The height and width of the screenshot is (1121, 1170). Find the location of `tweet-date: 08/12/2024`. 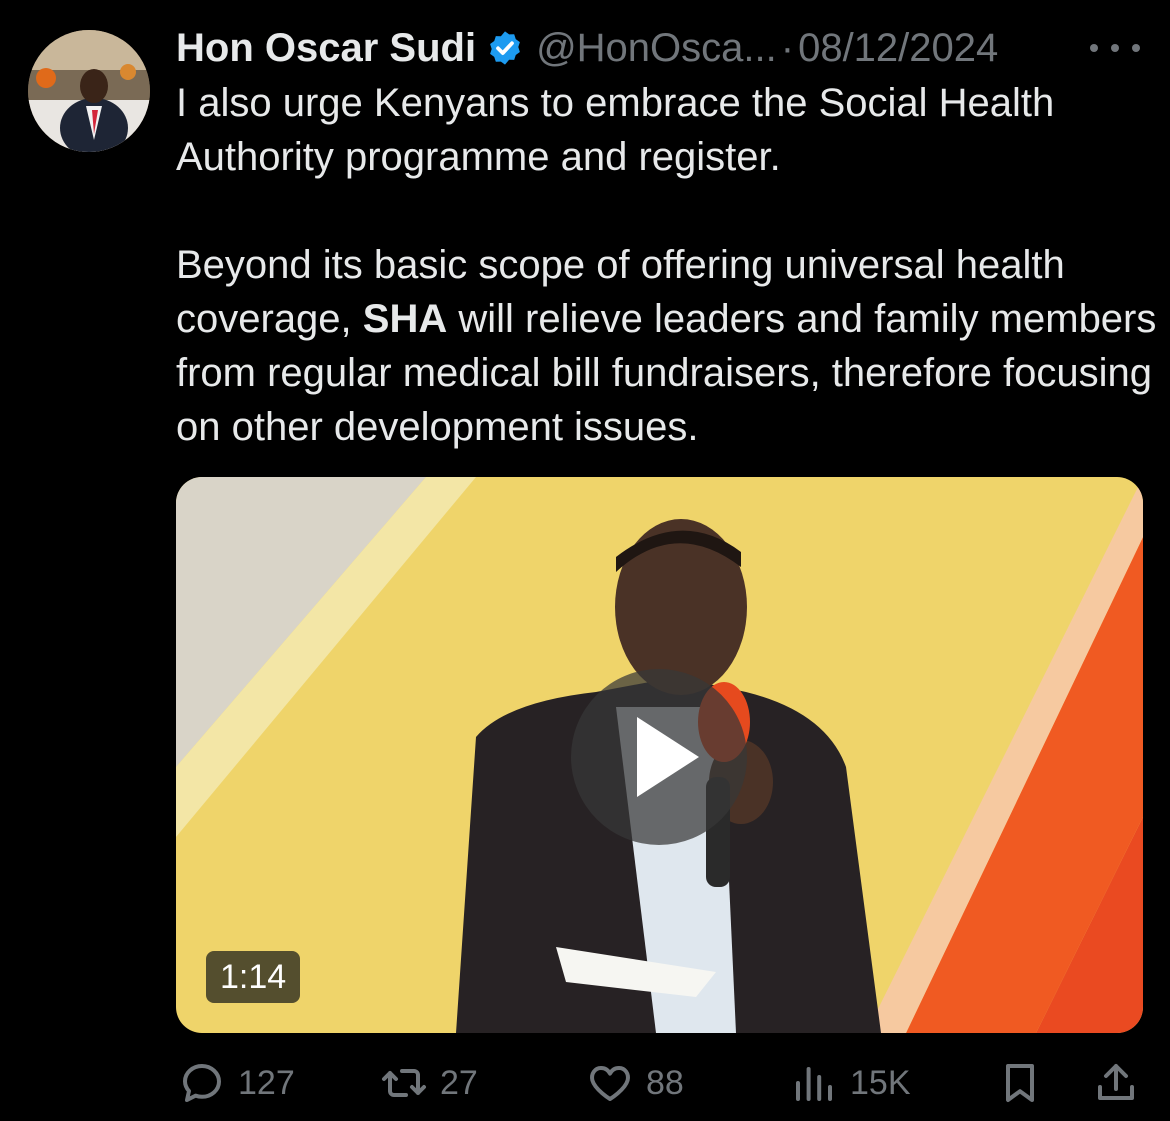

tweet-date: 08/12/2024 is located at coordinates (898, 48).